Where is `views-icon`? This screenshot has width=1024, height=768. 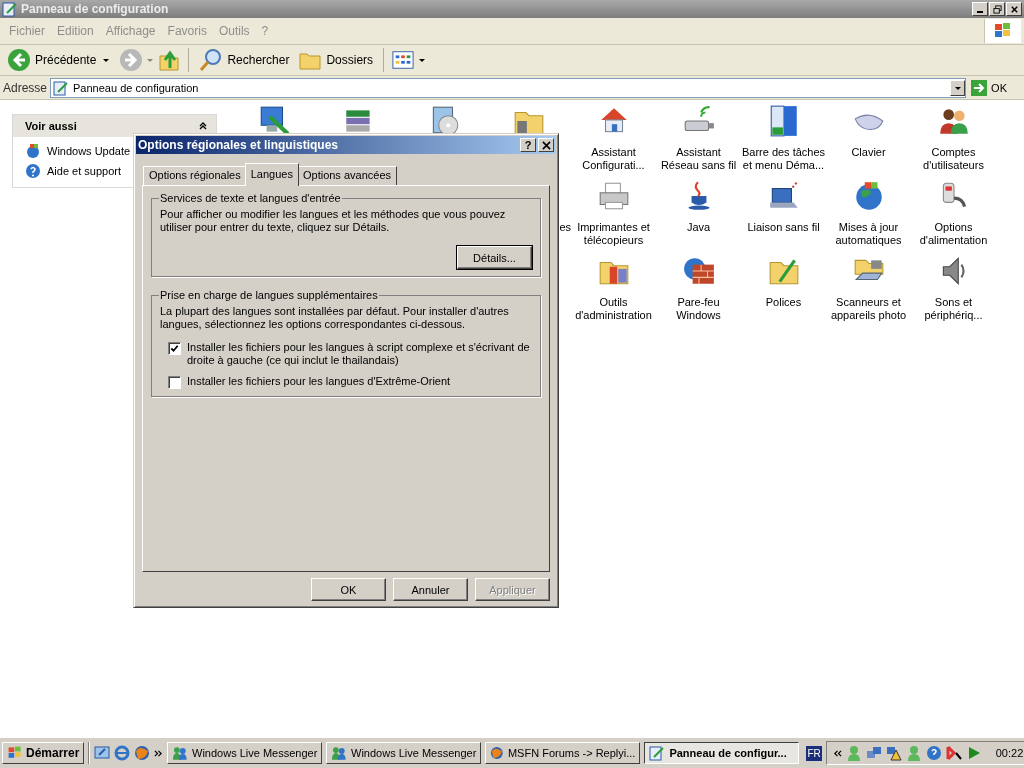
views-icon is located at coordinates (403, 60).